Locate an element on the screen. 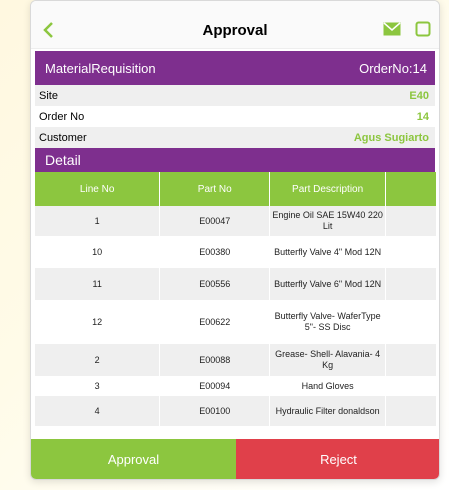  line-no-cell: 2 is located at coordinates (98, 360).